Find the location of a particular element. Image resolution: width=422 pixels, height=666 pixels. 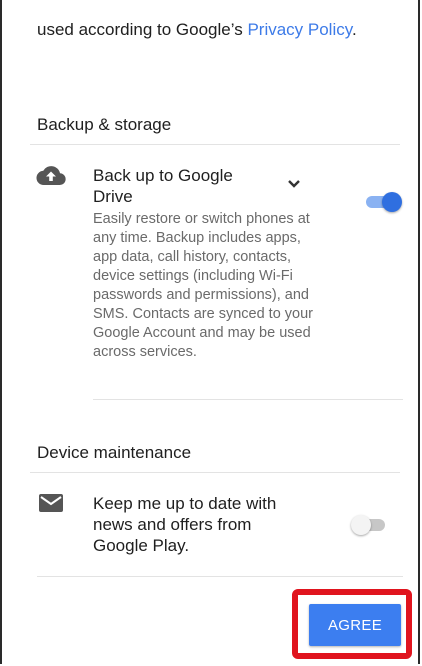

agree-button: AGREE is located at coordinates (355, 625).